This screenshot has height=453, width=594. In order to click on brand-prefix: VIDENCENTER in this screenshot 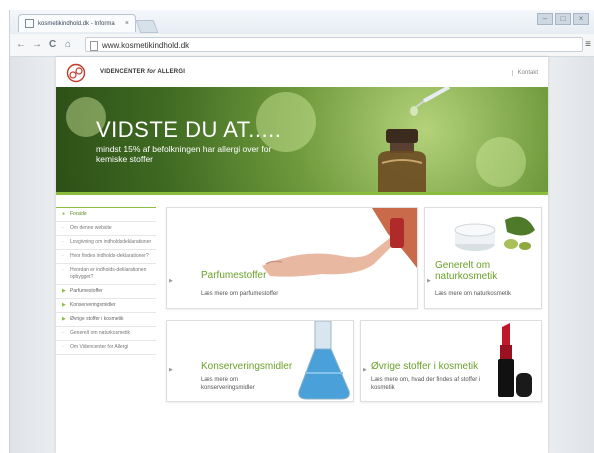, I will do `click(124, 72)`.